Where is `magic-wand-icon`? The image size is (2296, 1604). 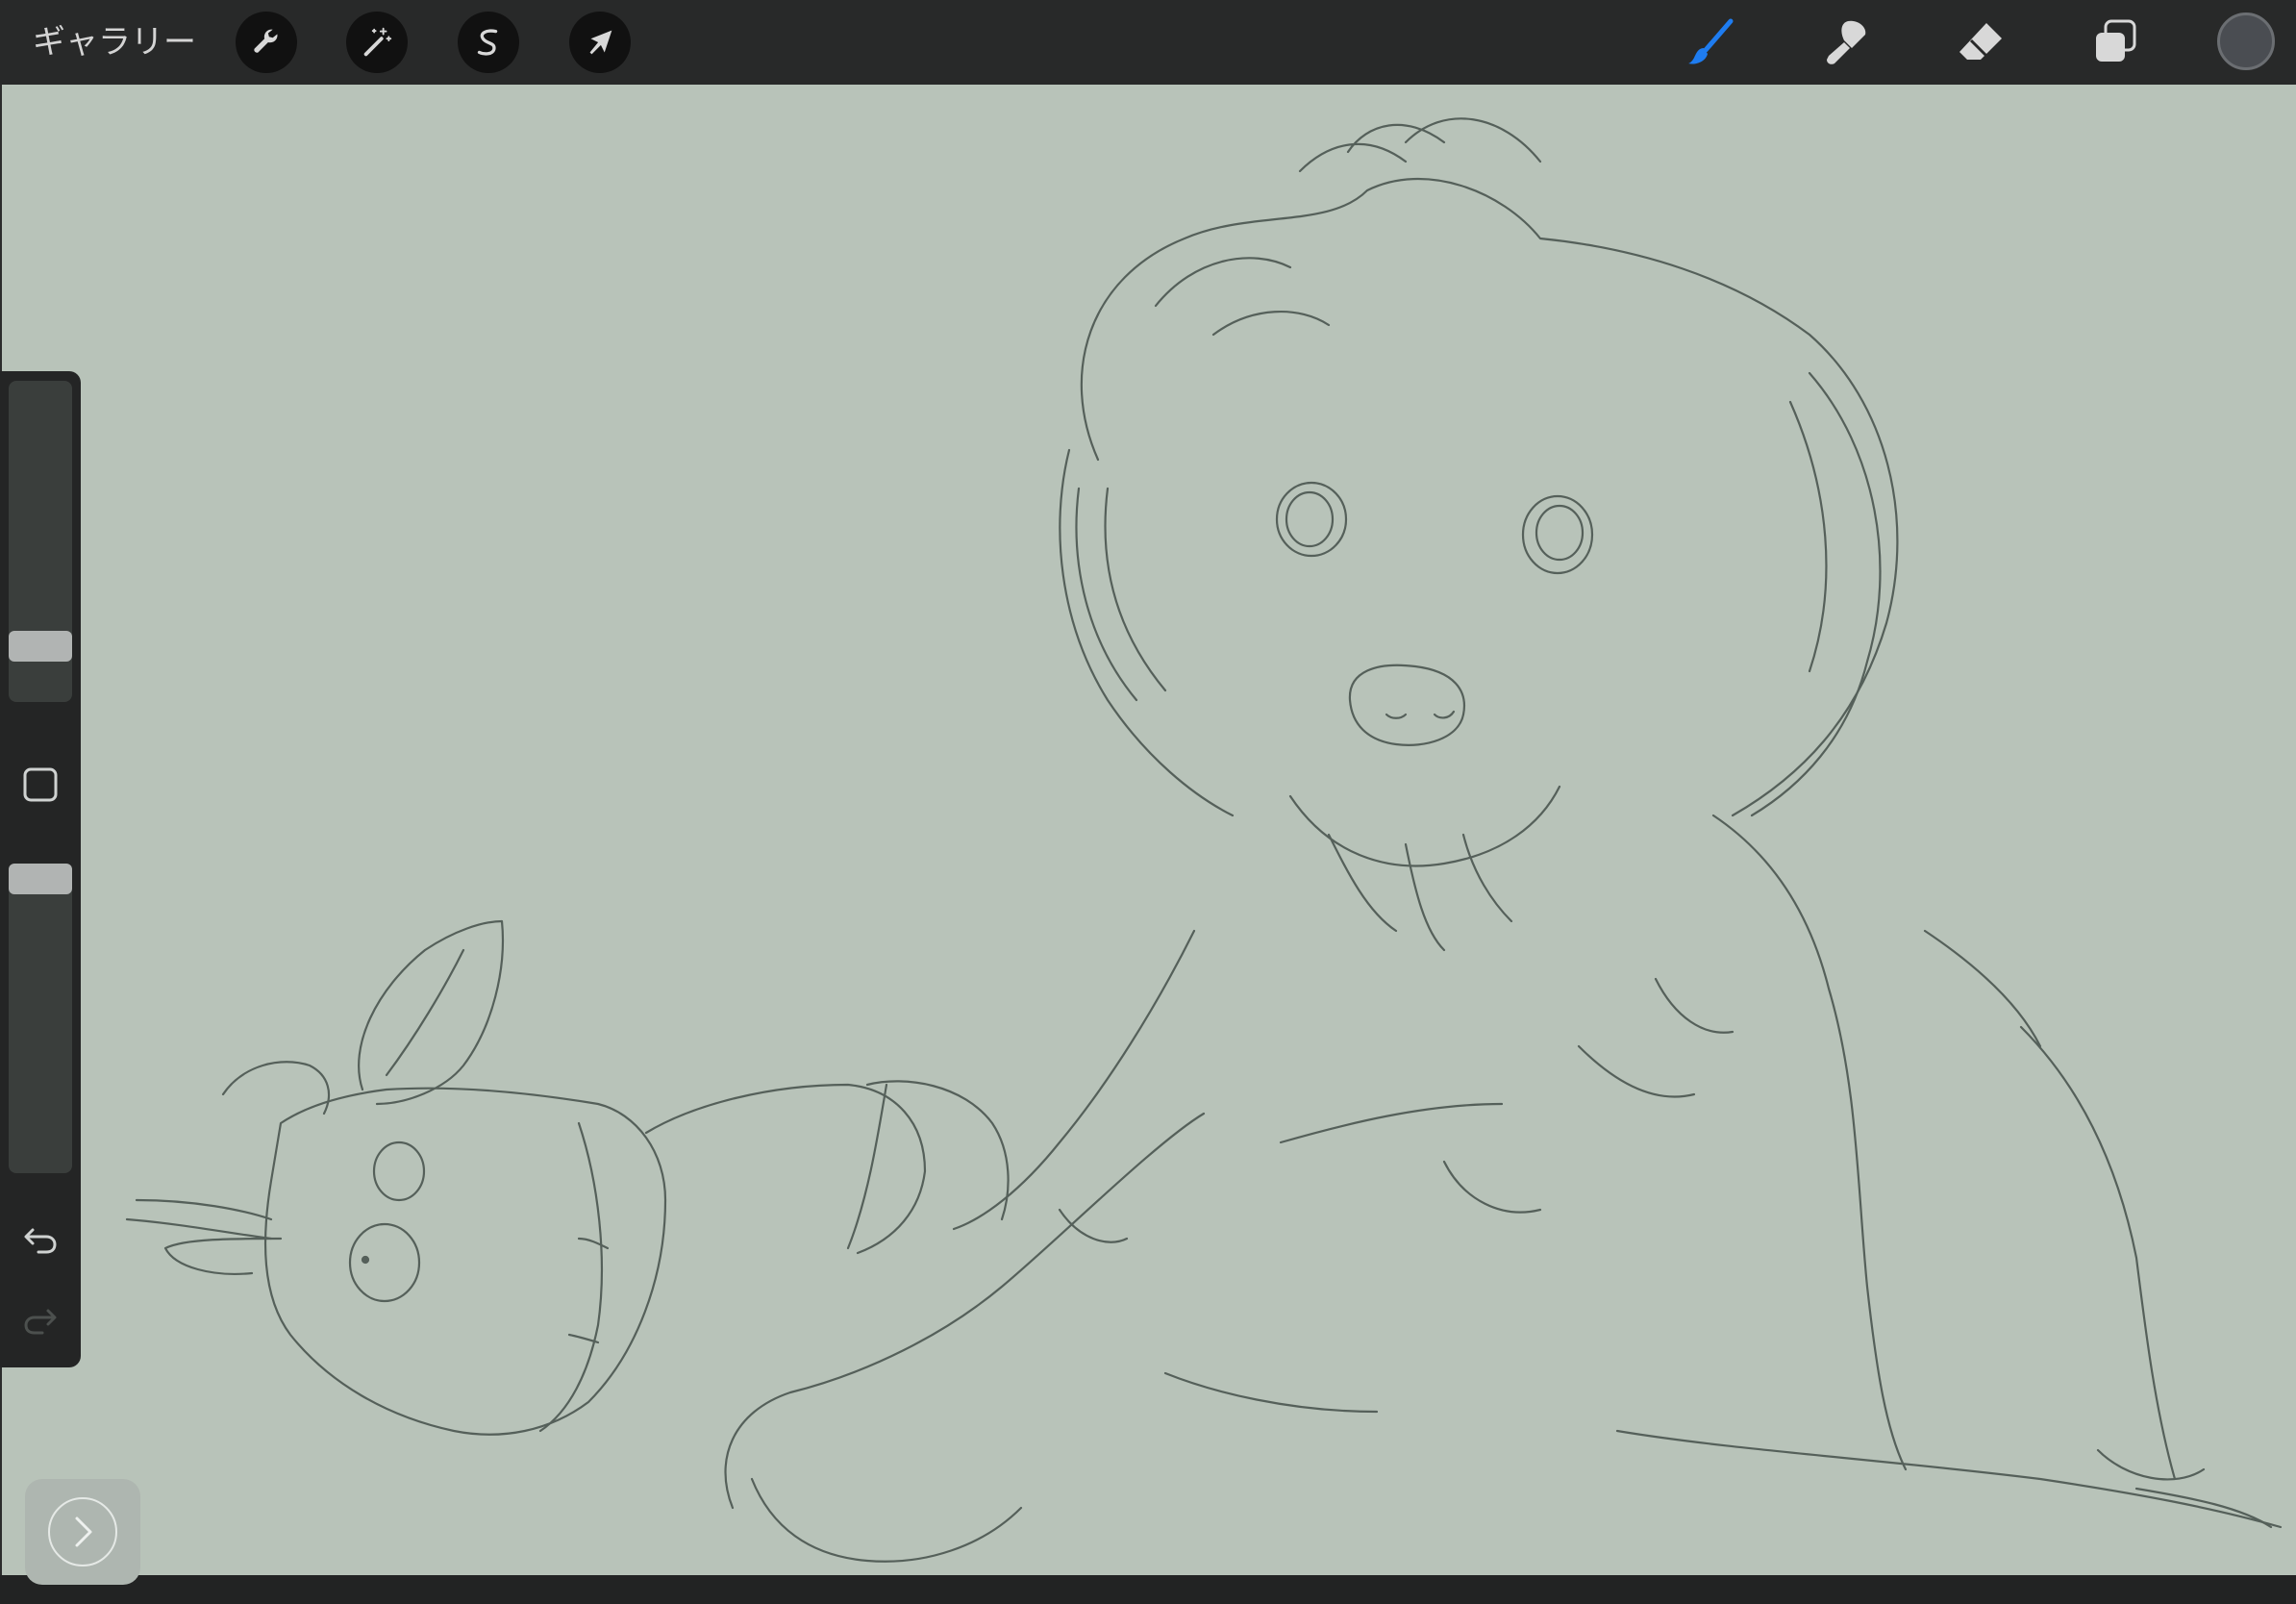
magic-wand-icon is located at coordinates (377, 42).